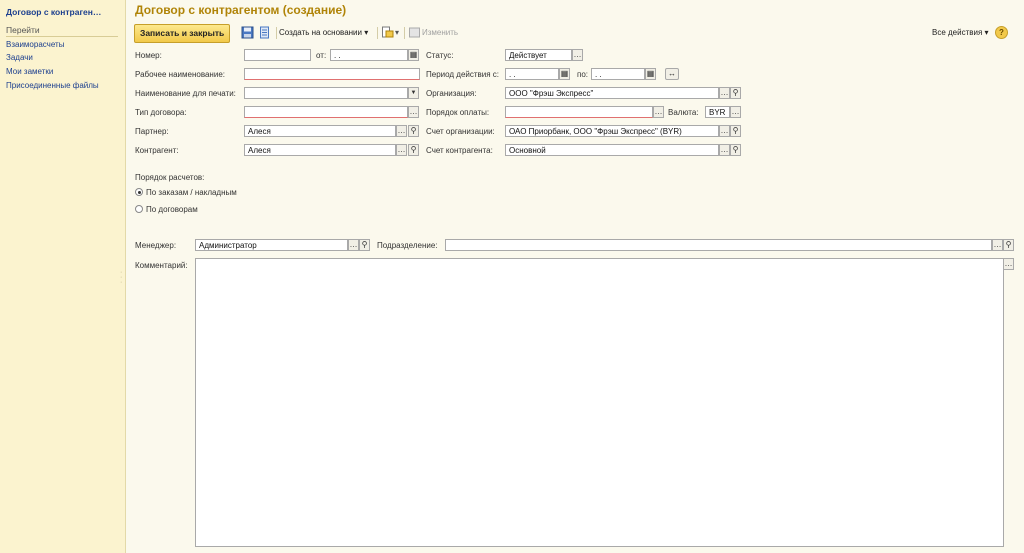 This screenshot has width=1024, height=553. What do you see at coordinates (320, 150) in the screenshot?
I see `counterparty-field: Алеся` at bounding box center [320, 150].